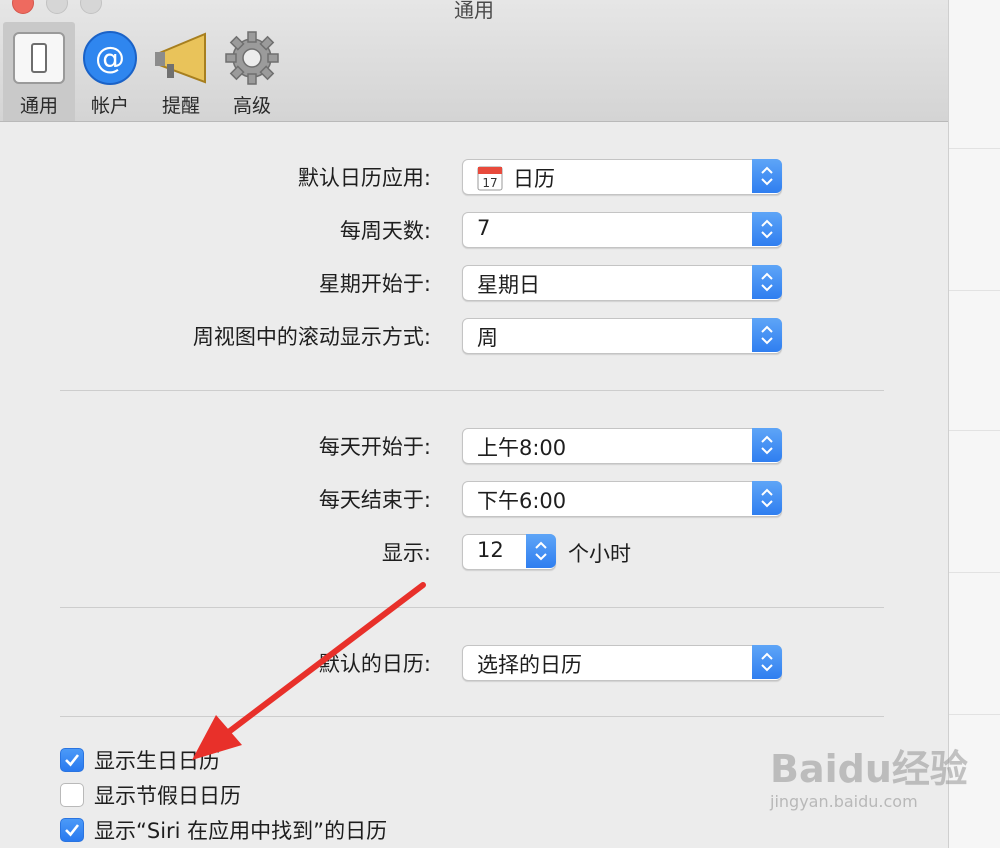 This screenshot has width=1000, height=848. Describe the element at coordinates (472, 390) in the screenshot. I see `section-divider` at that location.